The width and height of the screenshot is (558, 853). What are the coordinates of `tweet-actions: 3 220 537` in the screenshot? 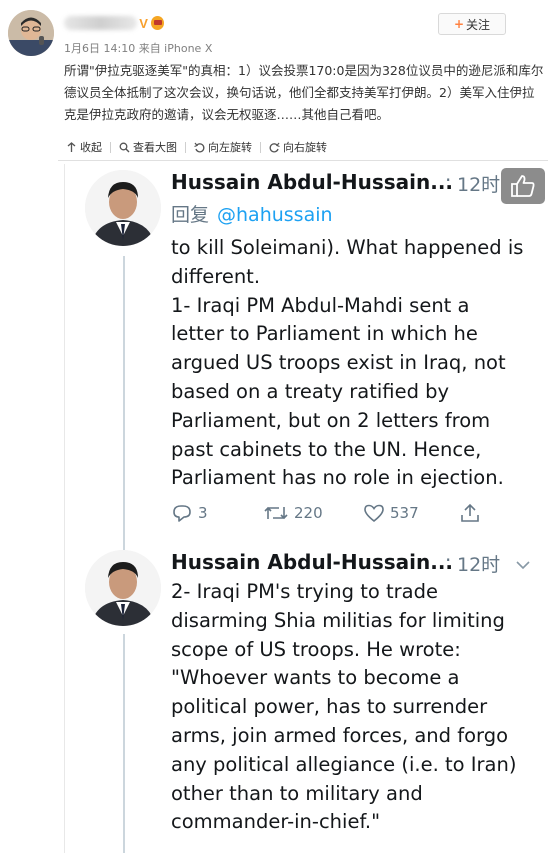 It's located at (336, 513).